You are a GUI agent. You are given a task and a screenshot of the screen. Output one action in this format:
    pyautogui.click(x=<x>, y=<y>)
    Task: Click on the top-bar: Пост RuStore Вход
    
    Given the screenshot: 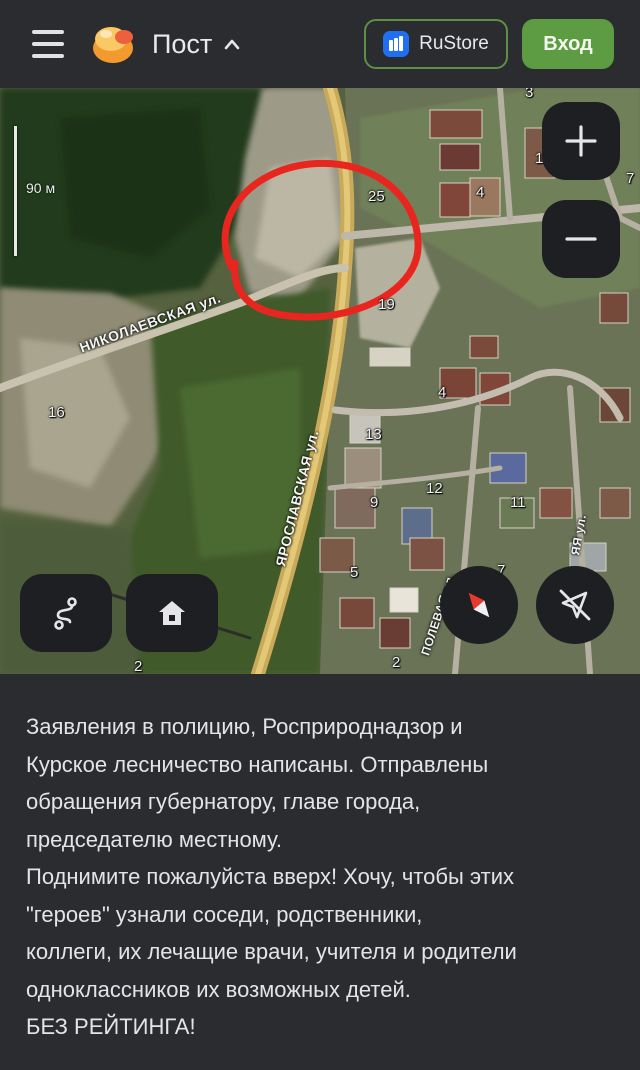 What is the action you would take?
    pyautogui.click(x=320, y=44)
    